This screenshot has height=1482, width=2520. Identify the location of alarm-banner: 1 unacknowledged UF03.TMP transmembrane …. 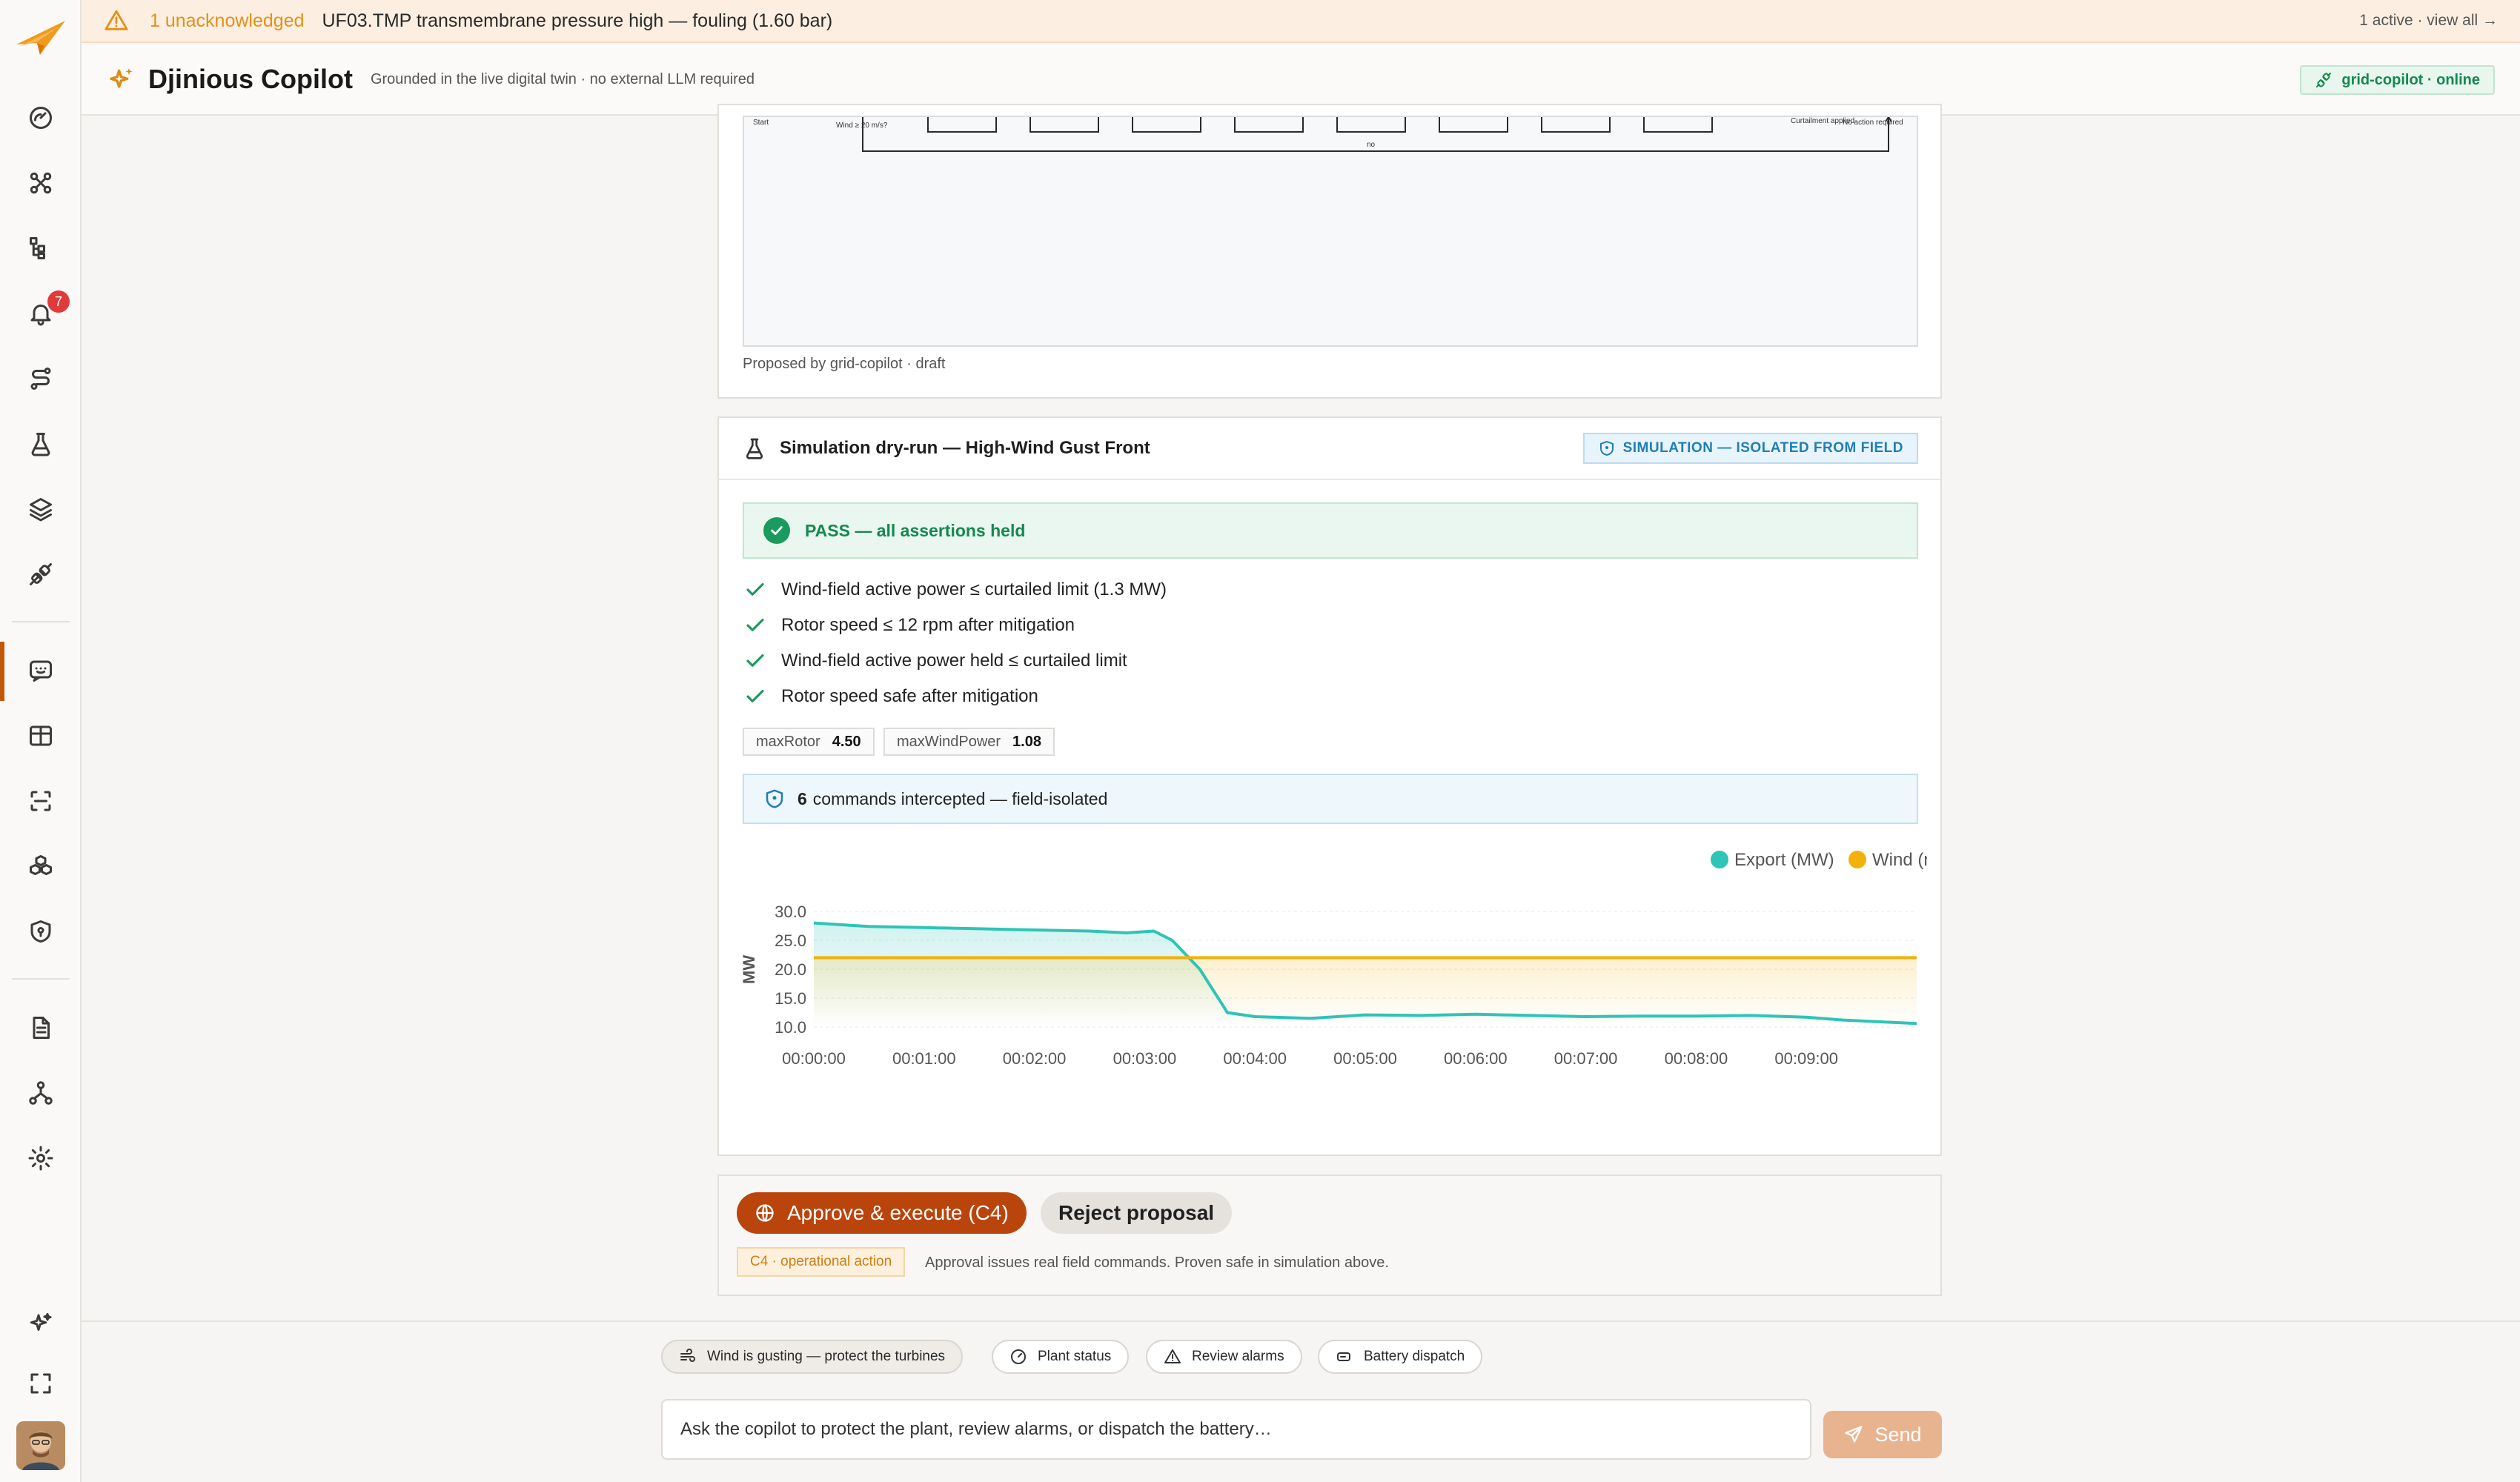
(1301, 21).